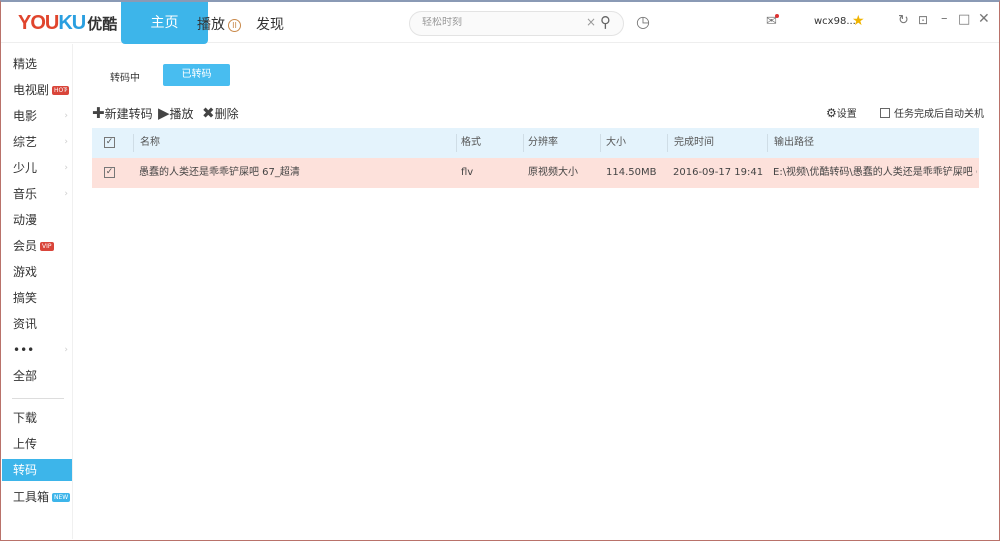 This screenshot has height=541, width=1000. I want to click on new-transcode-button: ✚新建转码, so click(122, 113).